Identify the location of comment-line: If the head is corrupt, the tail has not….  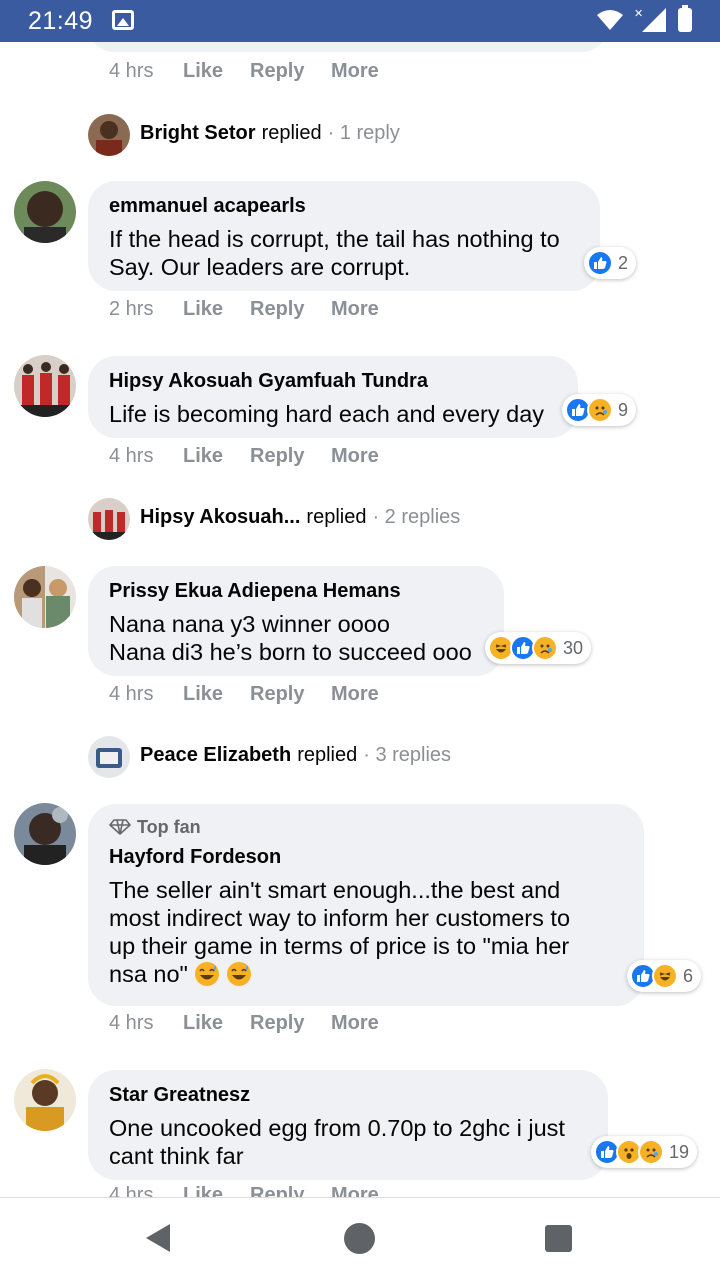
(334, 239).